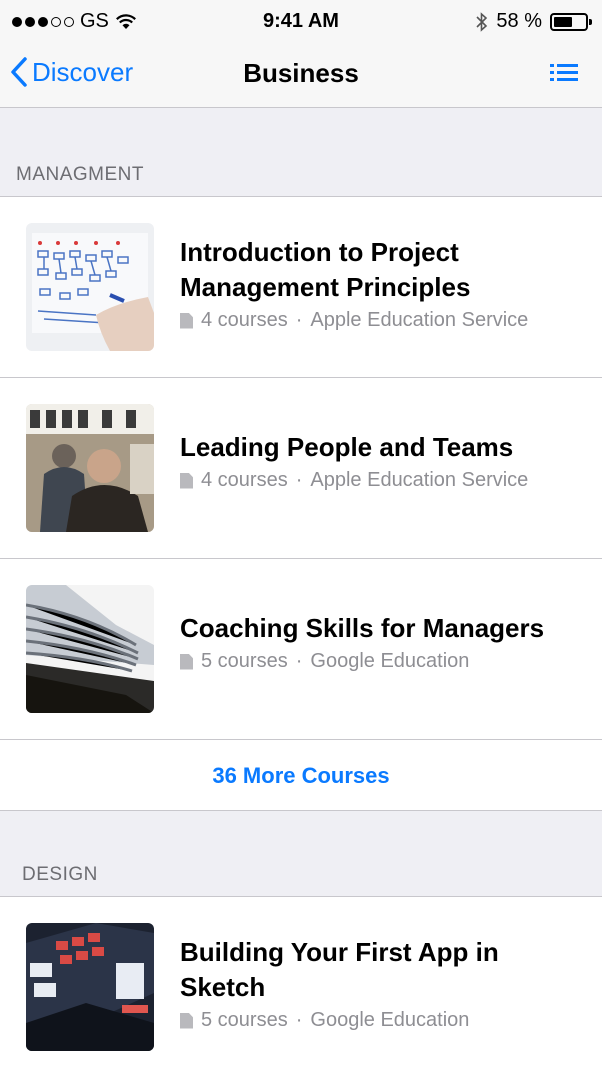 This screenshot has width=602, height=1078. I want to click on course-title: Leading People and Teams, so click(347, 447).